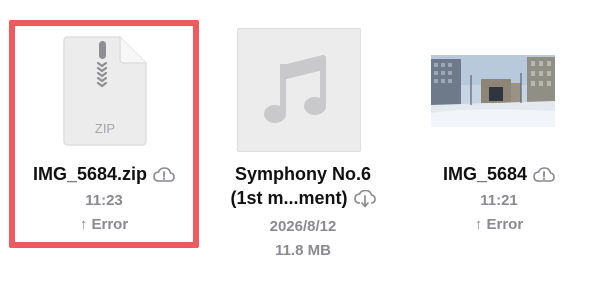 This screenshot has height=287, width=600. What do you see at coordinates (499, 200) in the screenshot?
I see `file-time: 11:21` at bounding box center [499, 200].